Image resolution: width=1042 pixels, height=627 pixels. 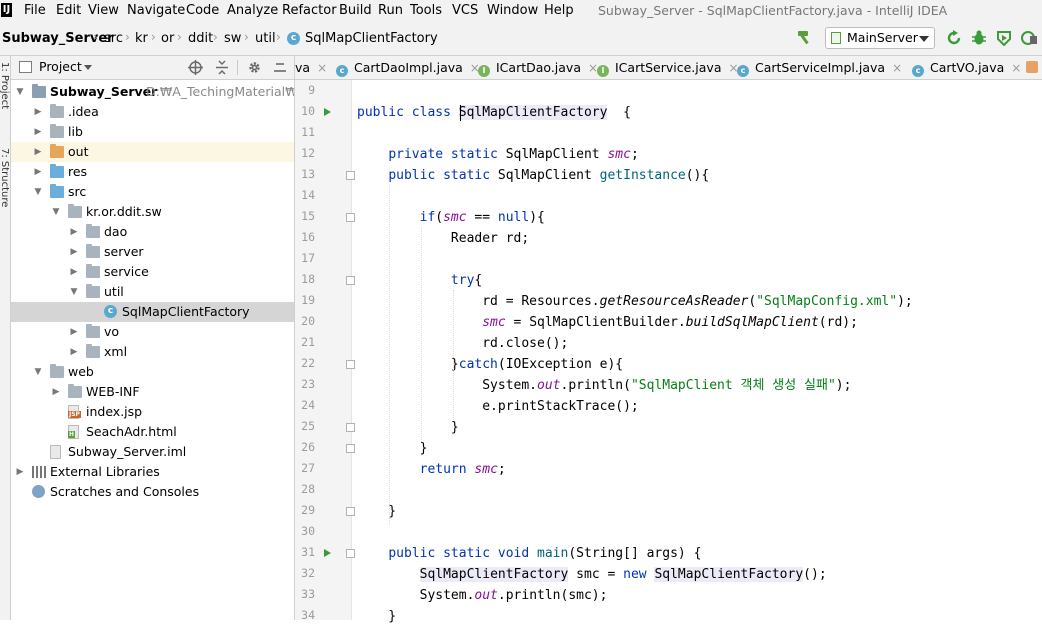 I want to click on coverage-icon, so click(x=1004, y=38).